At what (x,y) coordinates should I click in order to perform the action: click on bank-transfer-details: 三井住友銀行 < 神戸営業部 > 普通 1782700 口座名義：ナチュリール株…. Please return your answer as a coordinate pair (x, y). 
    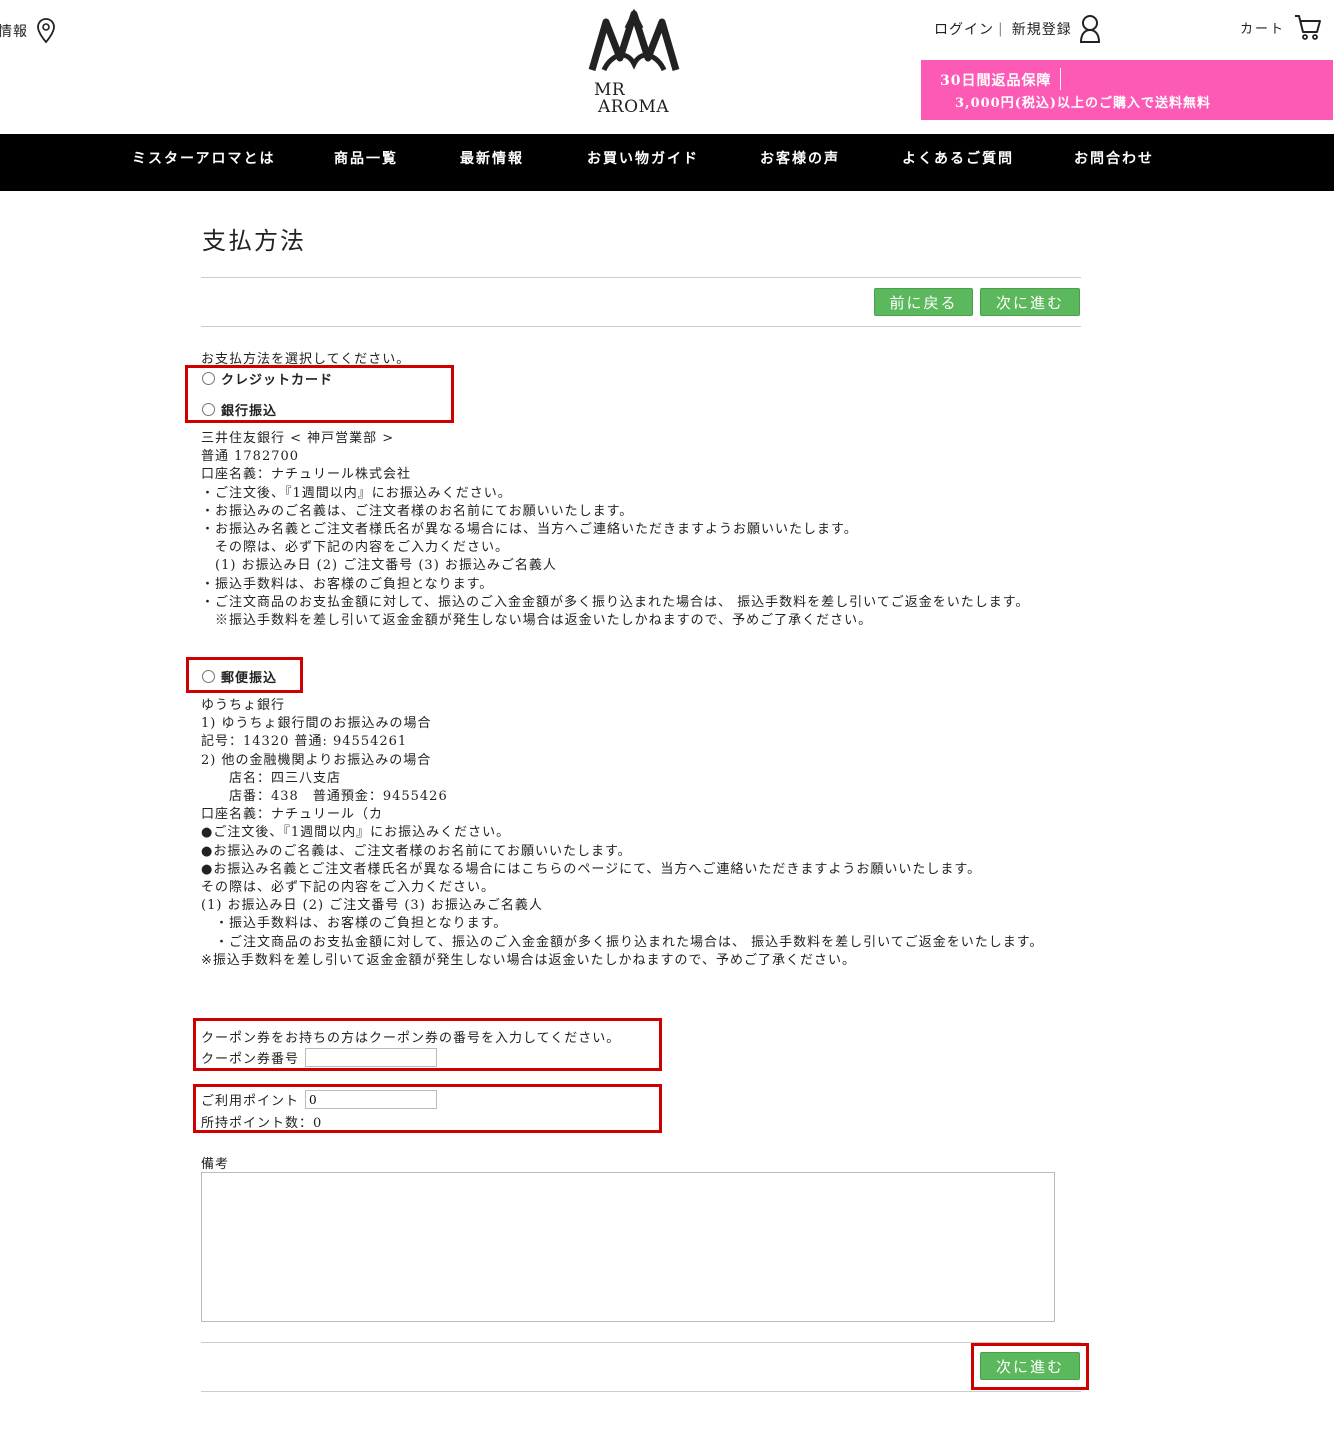
    Looking at the image, I should click on (615, 530).